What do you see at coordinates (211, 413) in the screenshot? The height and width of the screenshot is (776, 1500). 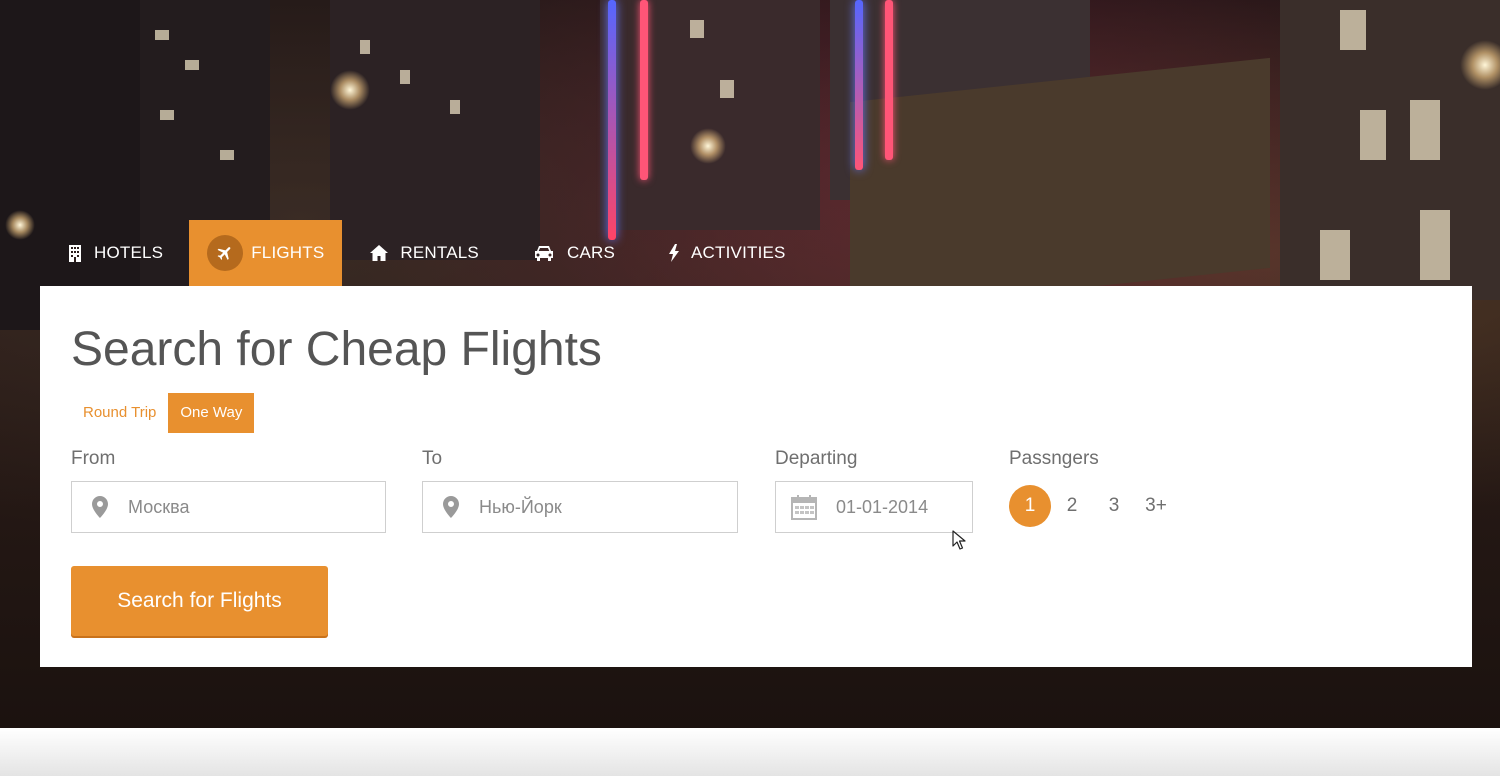 I see `one-way-option: One Way` at bounding box center [211, 413].